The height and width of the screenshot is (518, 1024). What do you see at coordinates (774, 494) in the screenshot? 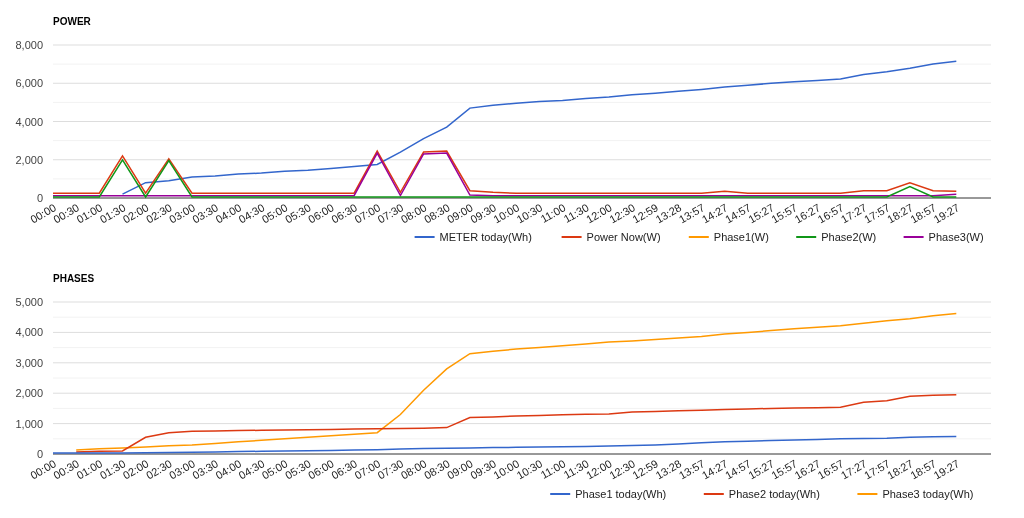
I see `legend-label: Phase2 today(Wh)` at bounding box center [774, 494].